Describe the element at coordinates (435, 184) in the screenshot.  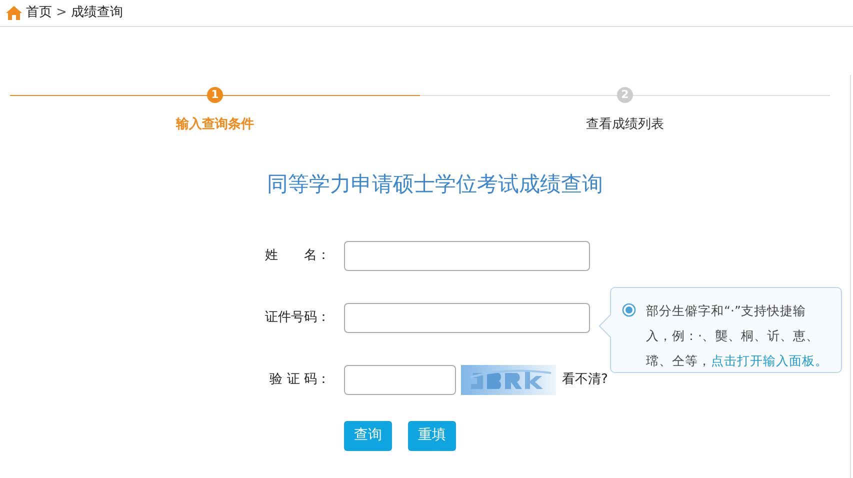
I see `page-title: 同等学力申请硕士学位考试成绩查询` at that location.